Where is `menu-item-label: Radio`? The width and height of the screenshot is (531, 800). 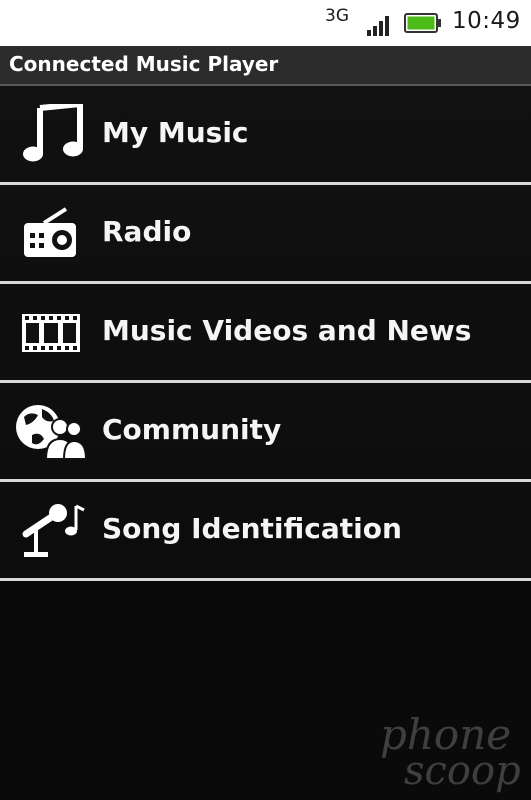
menu-item-label: Radio is located at coordinates (147, 231).